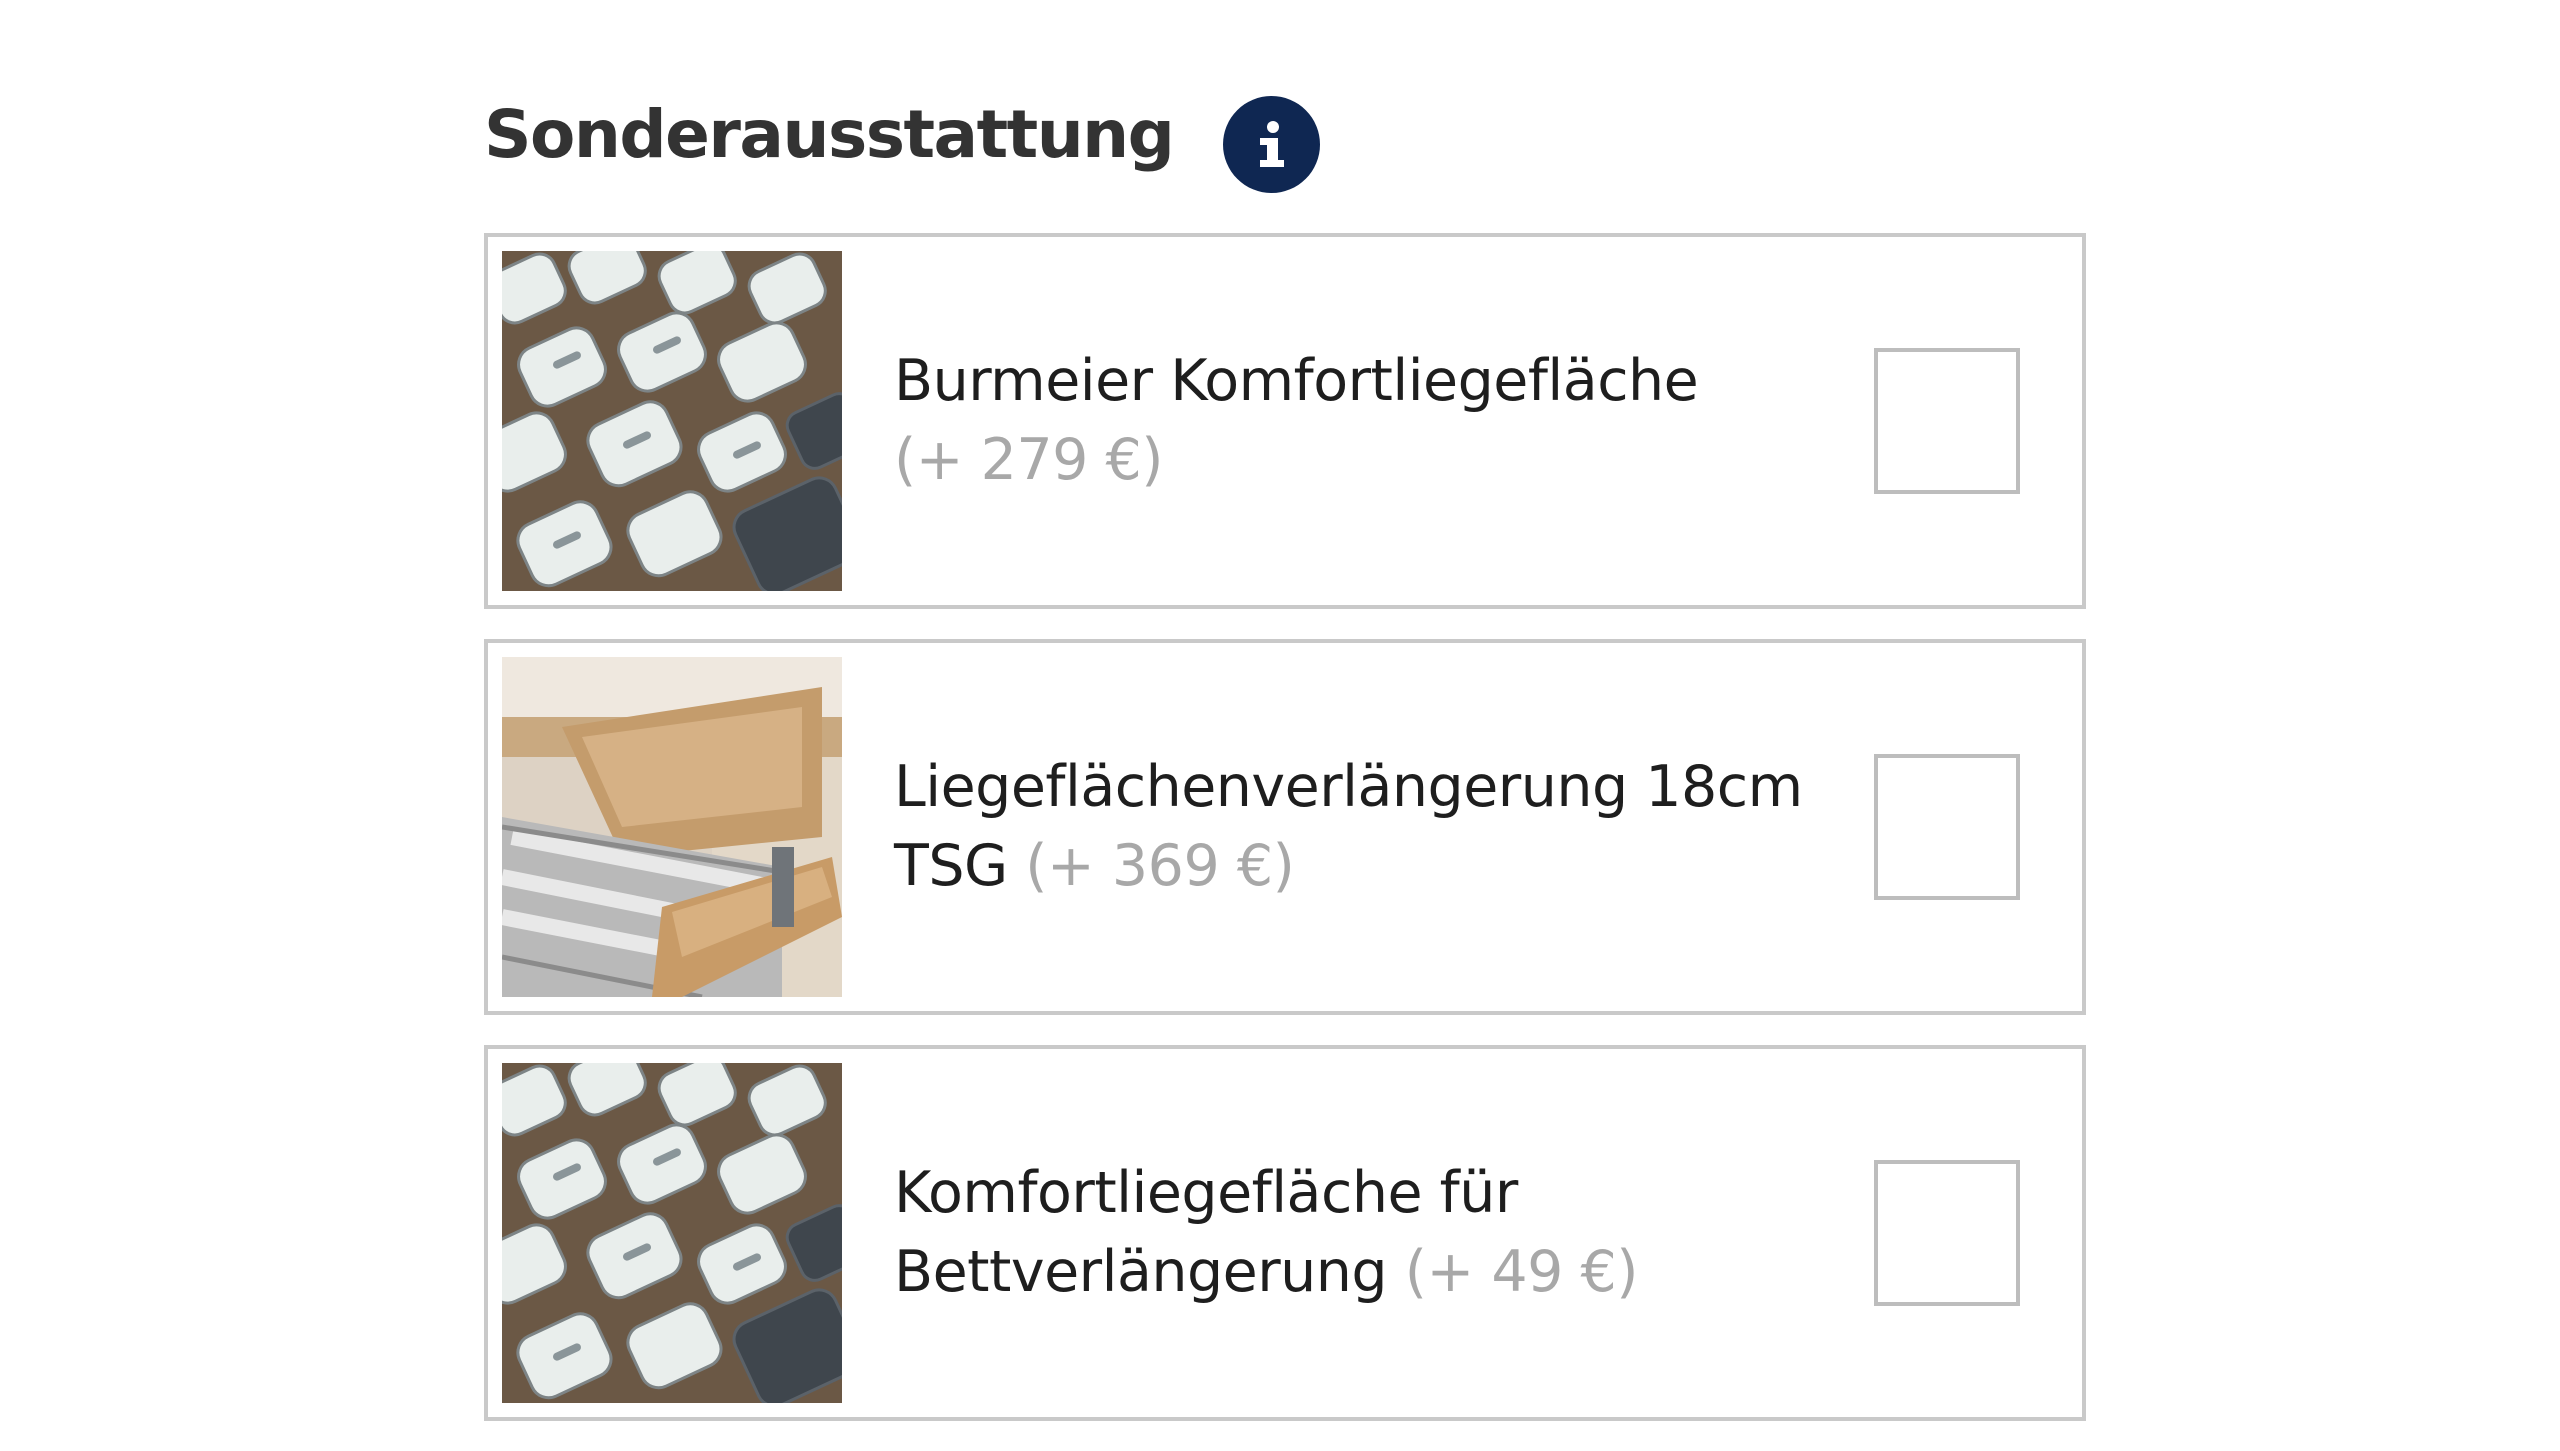 This screenshot has width=2560, height=1451. Describe the element at coordinates (1141, 1272) in the screenshot. I see `option-name-extra: Bettverlängerung` at that location.